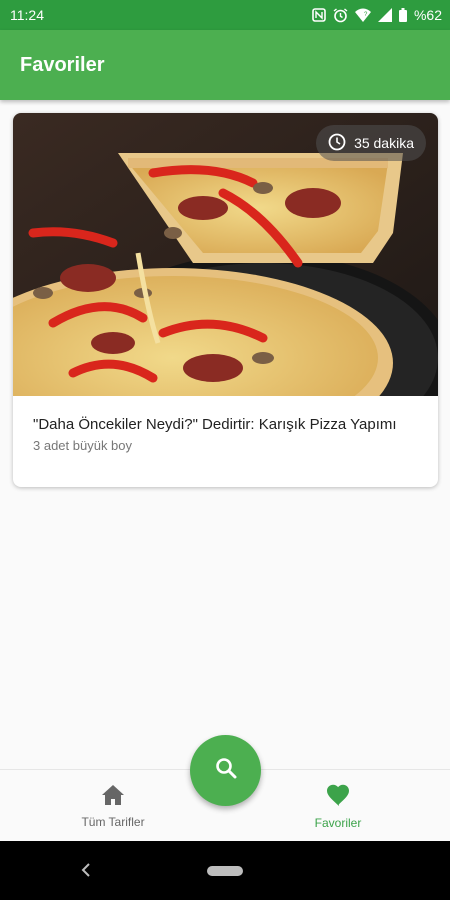 This screenshot has height=900, width=450. I want to click on status-bar: 11:24 ? %62, so click(225, 15).